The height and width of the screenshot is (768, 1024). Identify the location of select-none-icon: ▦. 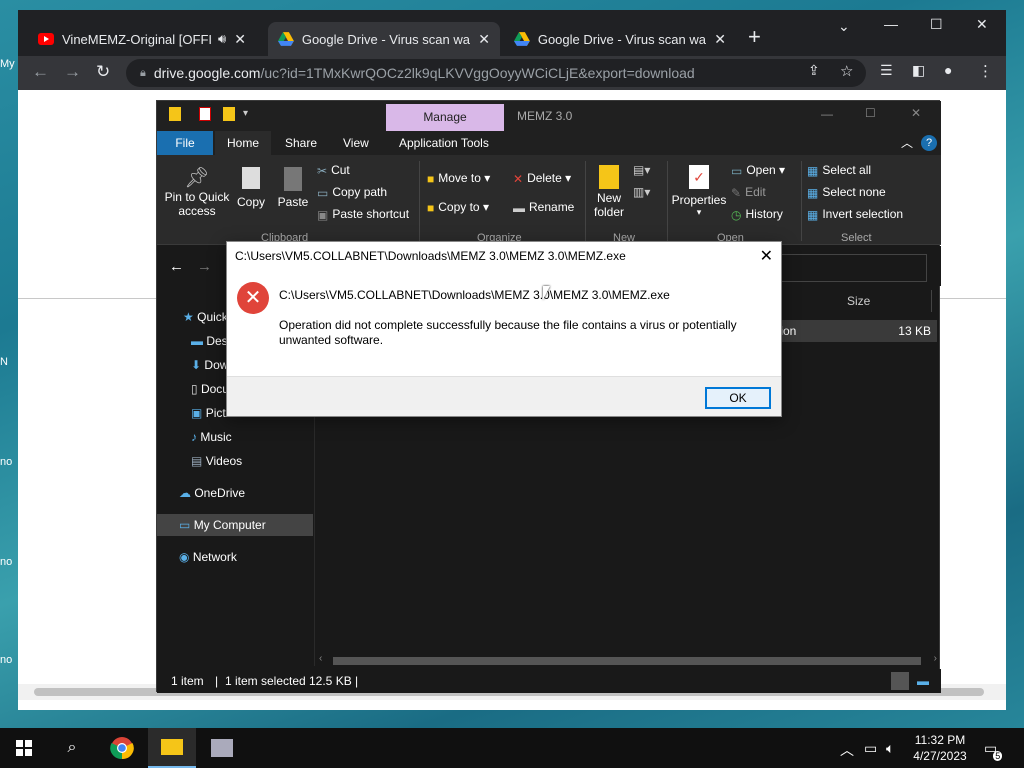
(813, 192).